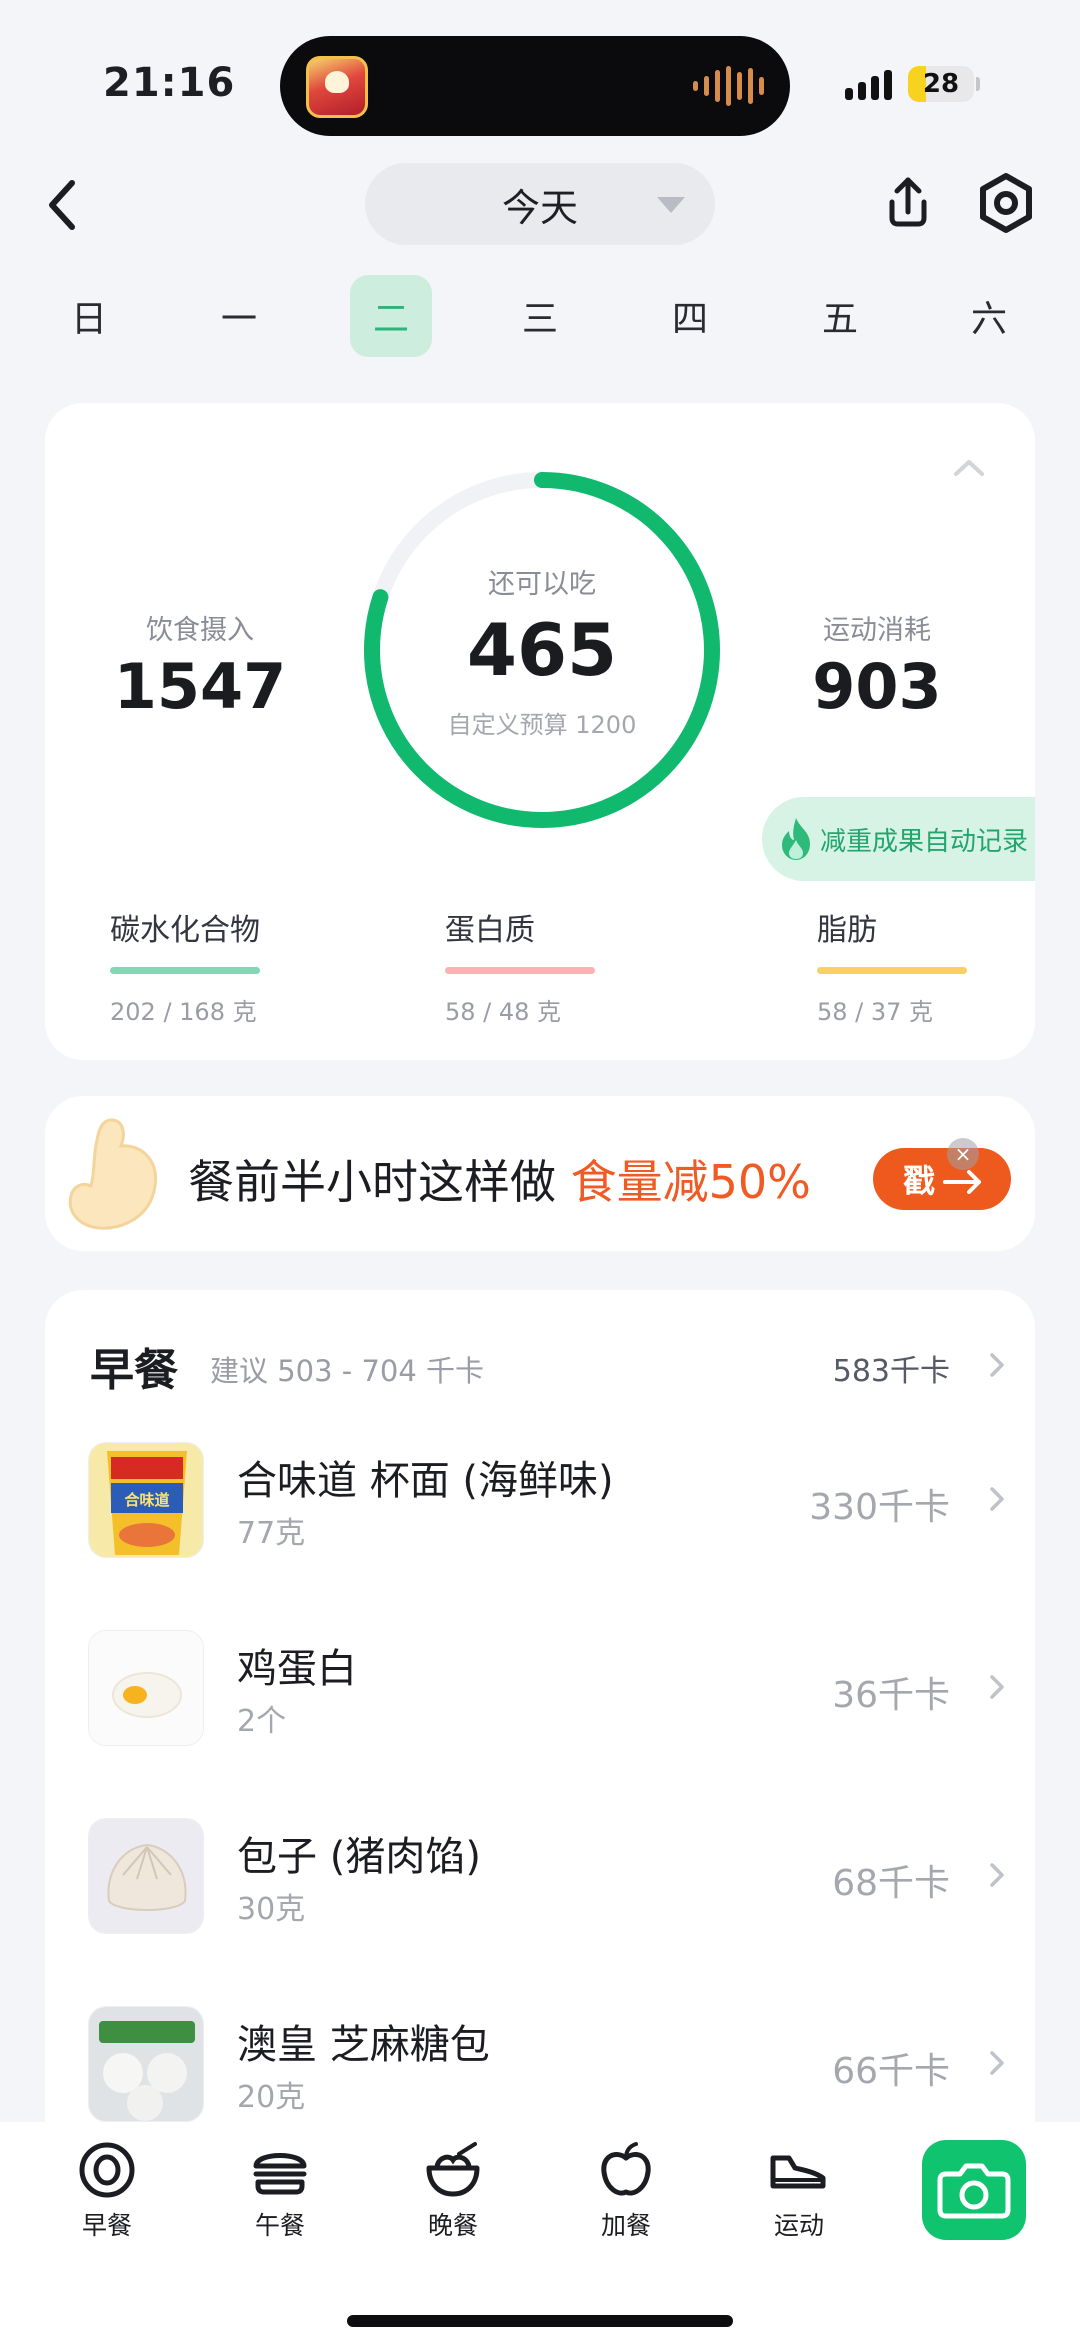  What do you see at coordinates (134, 1370) in the screenshot?
I see `meal-title: 早餐` at bounding box center [134, 1370].